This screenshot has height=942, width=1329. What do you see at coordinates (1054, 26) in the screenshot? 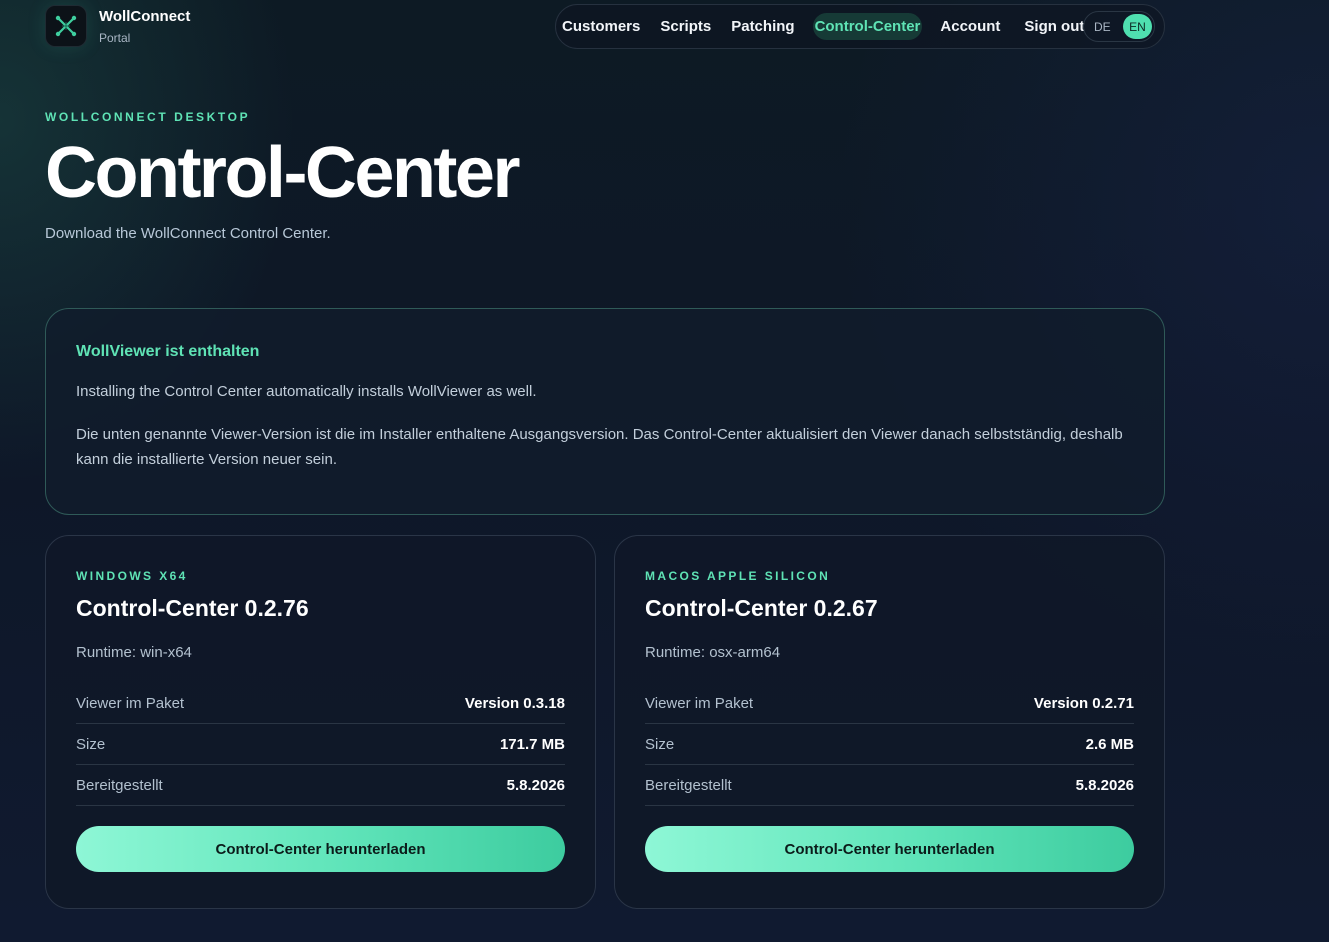
I see `nav-item-sign-out: Sign out` at bounding box center [1054, 26].